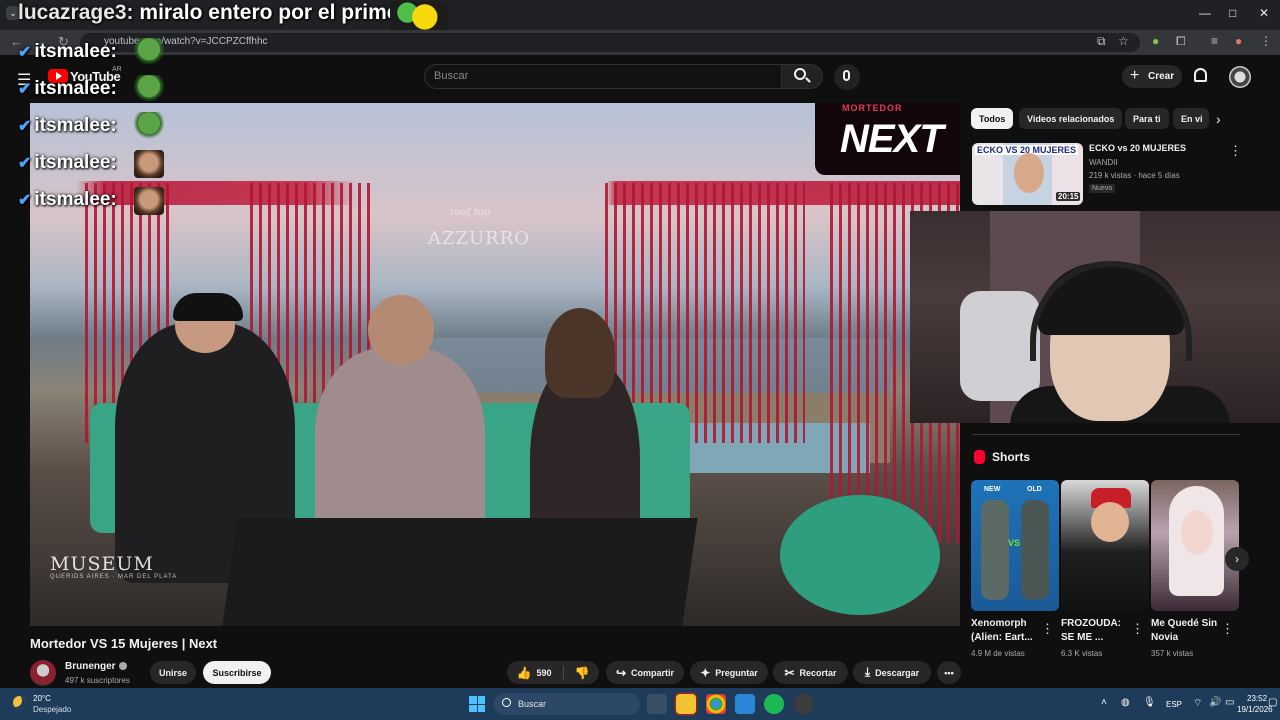 This screenshot has height=720, width=1280. I want to click on chip-label: Videos relacionados, so click(1071, 118).